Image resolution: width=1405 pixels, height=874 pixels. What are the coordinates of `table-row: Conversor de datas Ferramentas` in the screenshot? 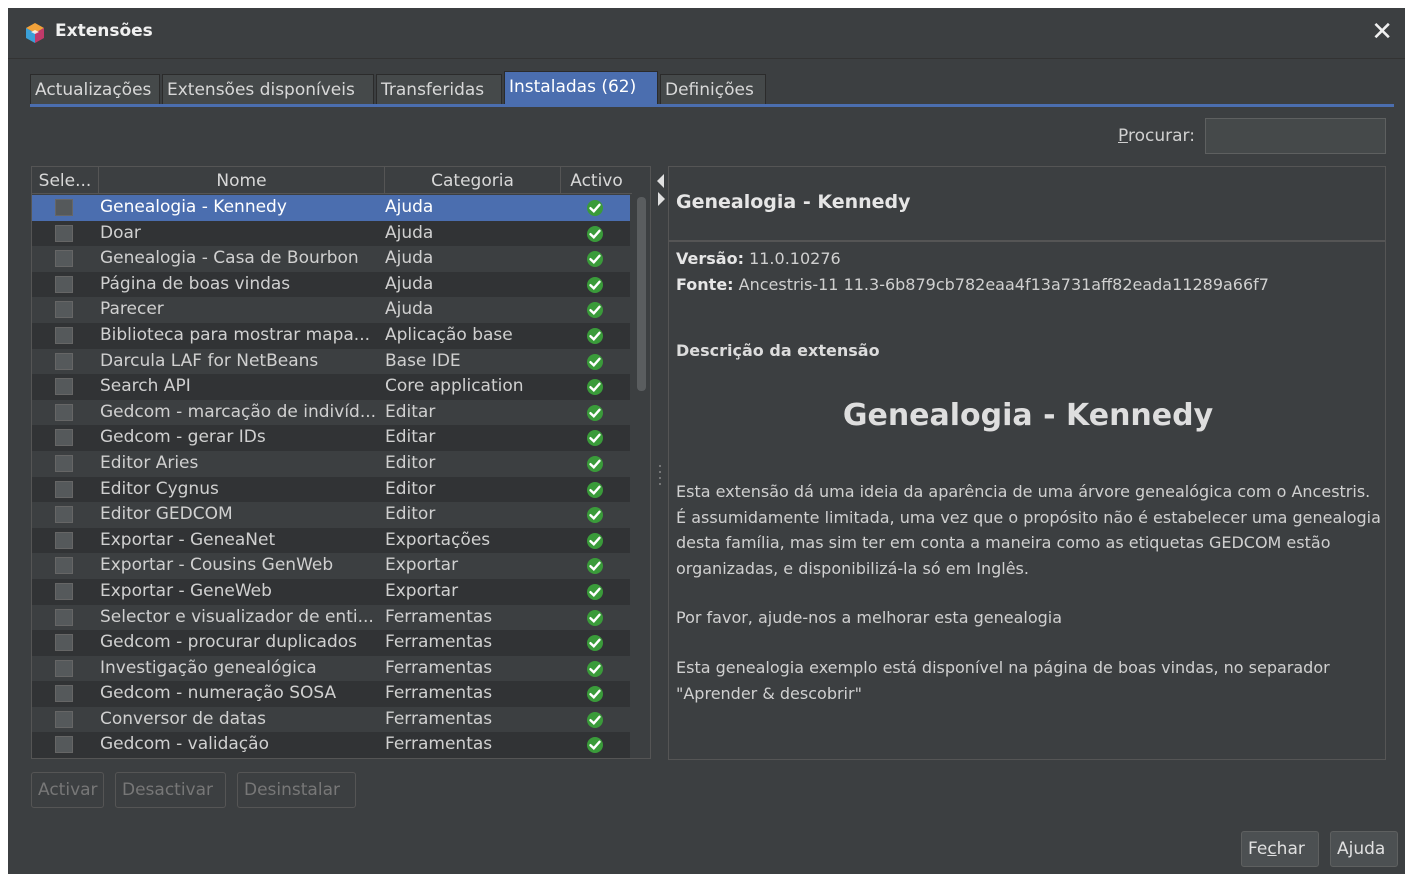 It's located at (331, 720).